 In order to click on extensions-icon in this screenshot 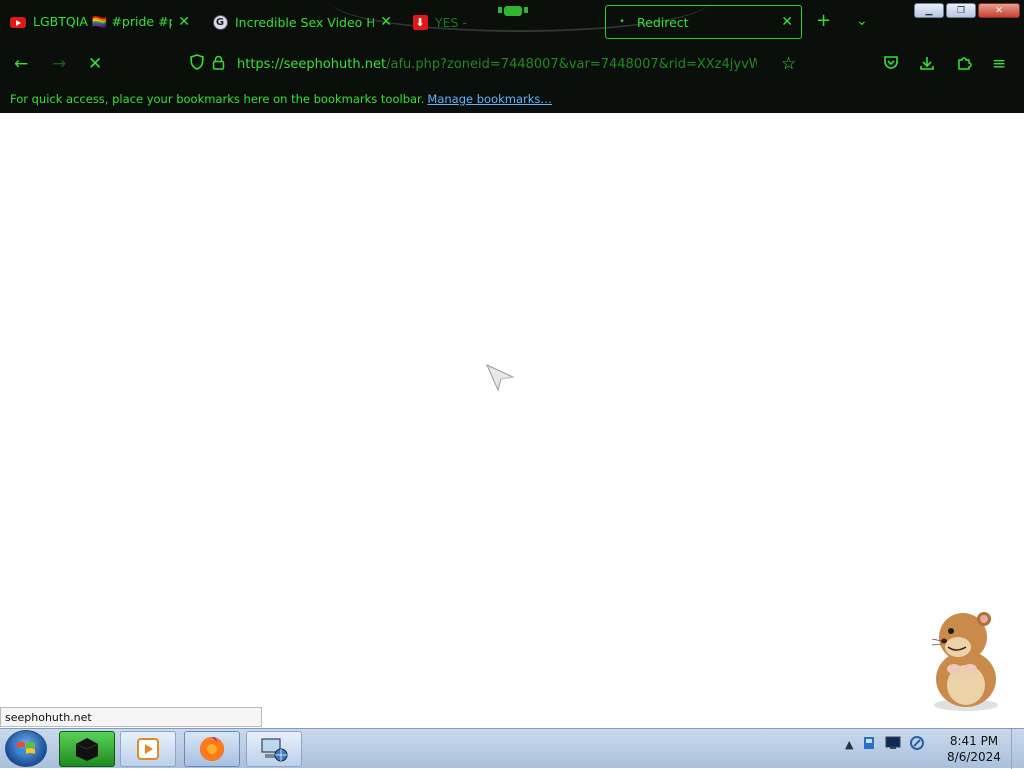, I will do `click(964, 65)`.